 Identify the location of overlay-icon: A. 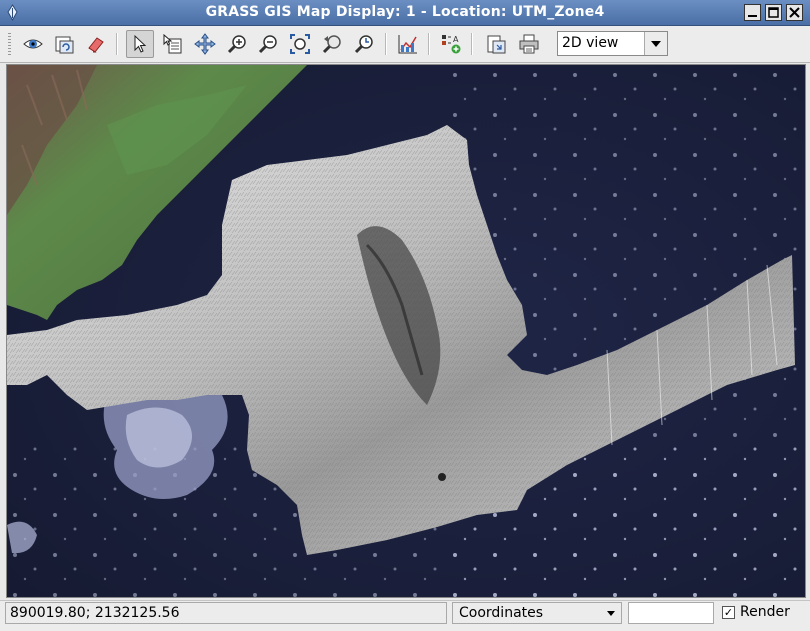
(451, 44).